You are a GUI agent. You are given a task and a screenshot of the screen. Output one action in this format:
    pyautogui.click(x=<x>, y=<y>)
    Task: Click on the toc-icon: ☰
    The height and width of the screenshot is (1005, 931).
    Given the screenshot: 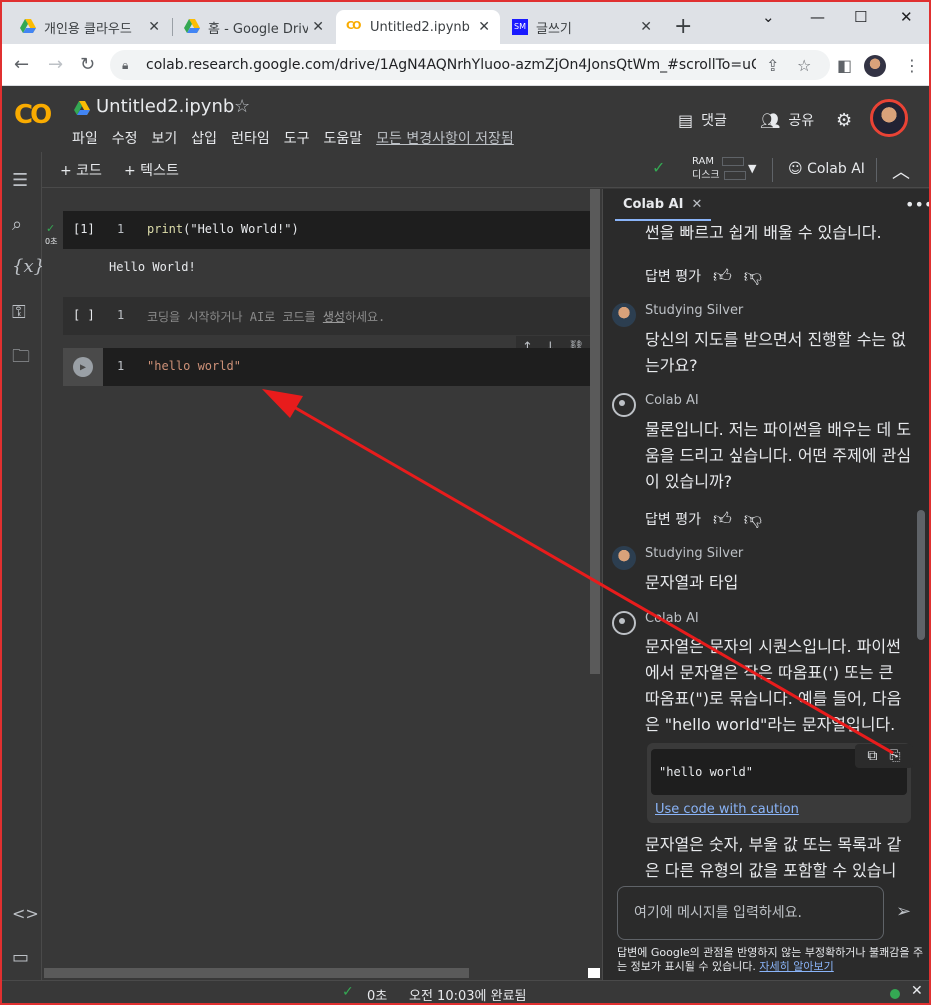 What is the action you would take?
    pyautogui.click(x=20, y=180)
    